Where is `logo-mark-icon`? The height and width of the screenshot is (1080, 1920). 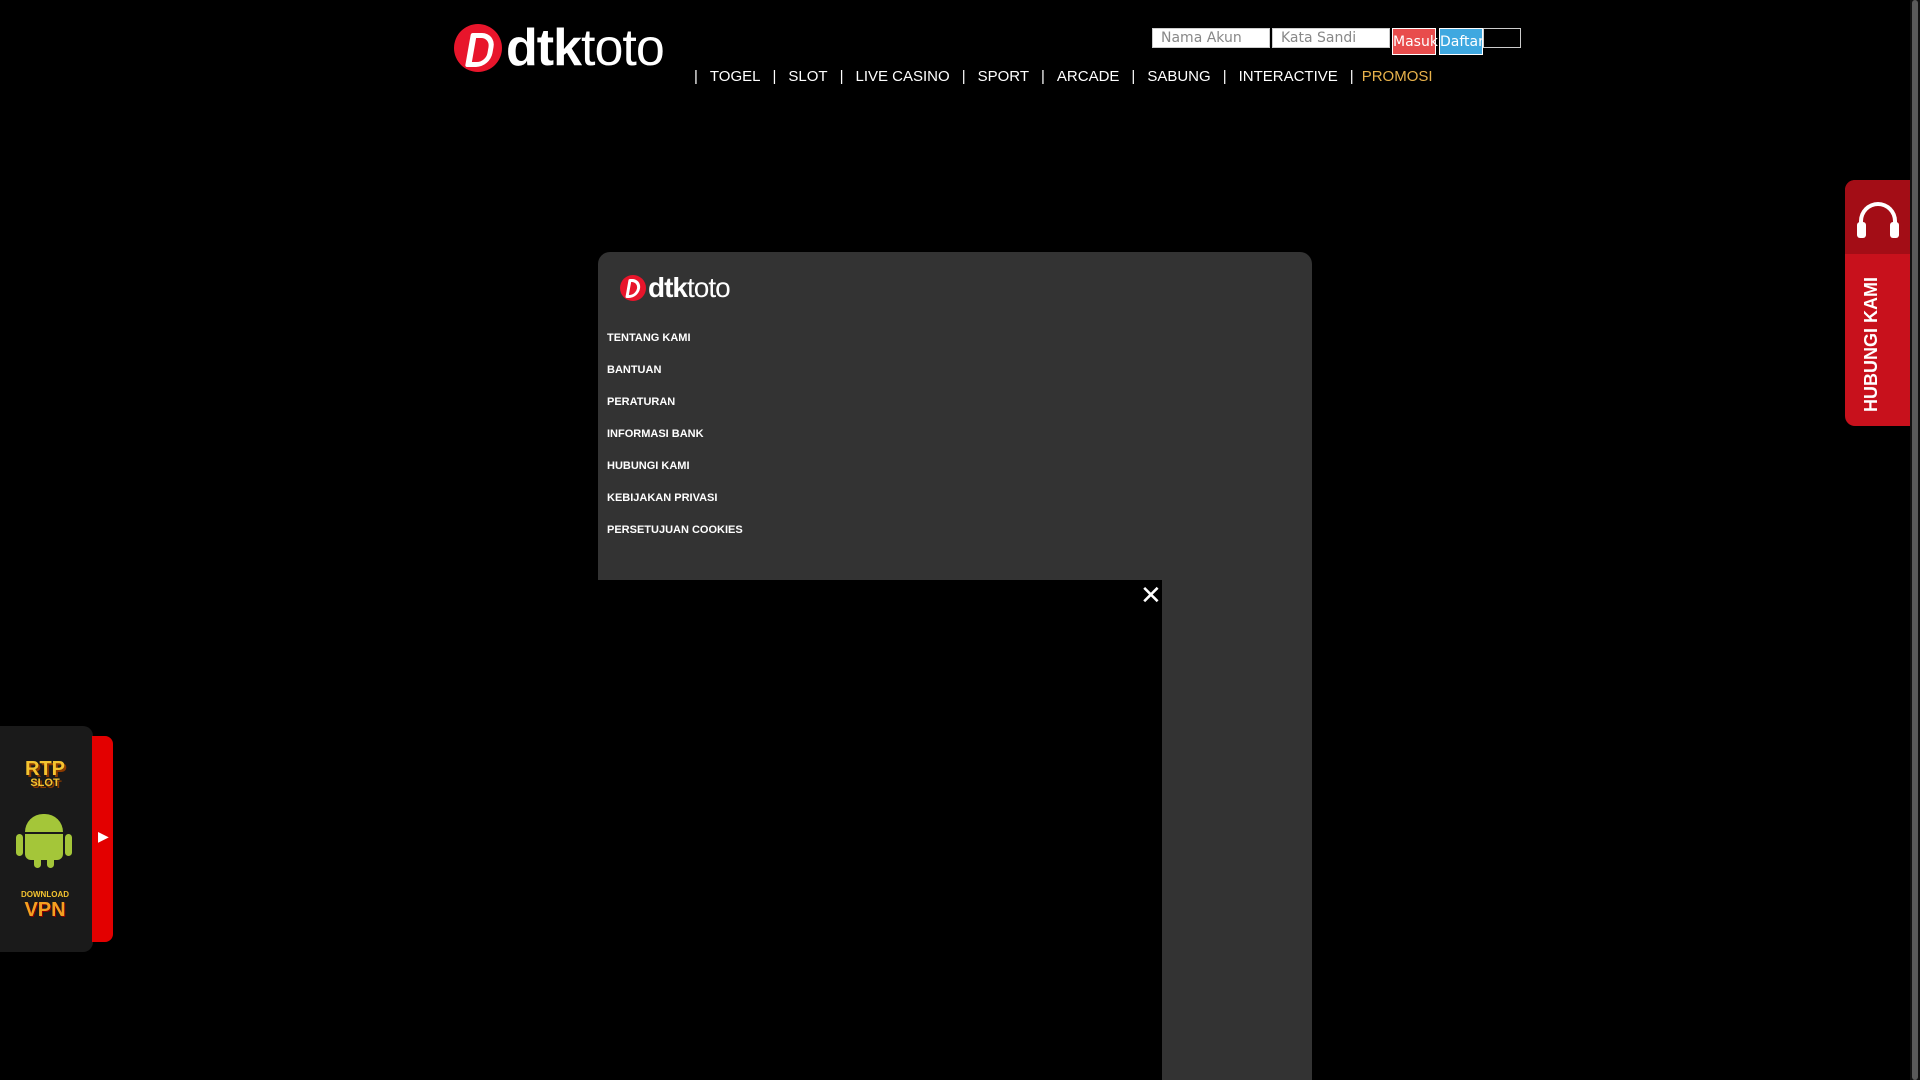 logo-mark-icon is located at coordinates (478, 48).